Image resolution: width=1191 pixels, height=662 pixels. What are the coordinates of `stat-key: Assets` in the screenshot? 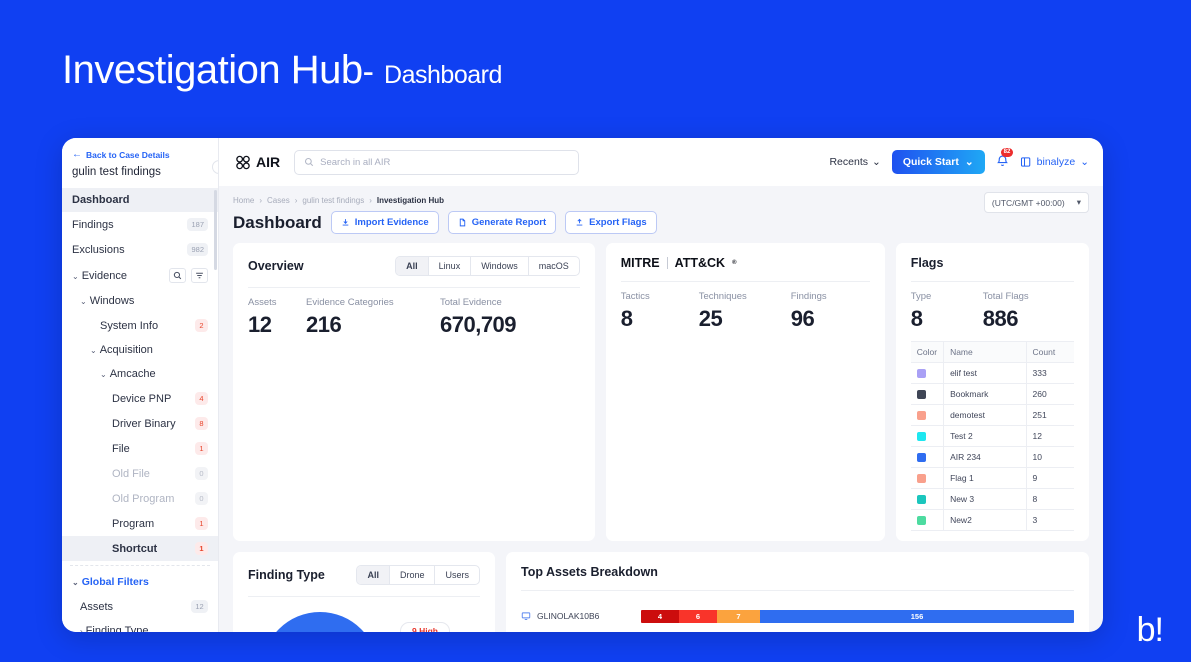 It's located at (262, 302).